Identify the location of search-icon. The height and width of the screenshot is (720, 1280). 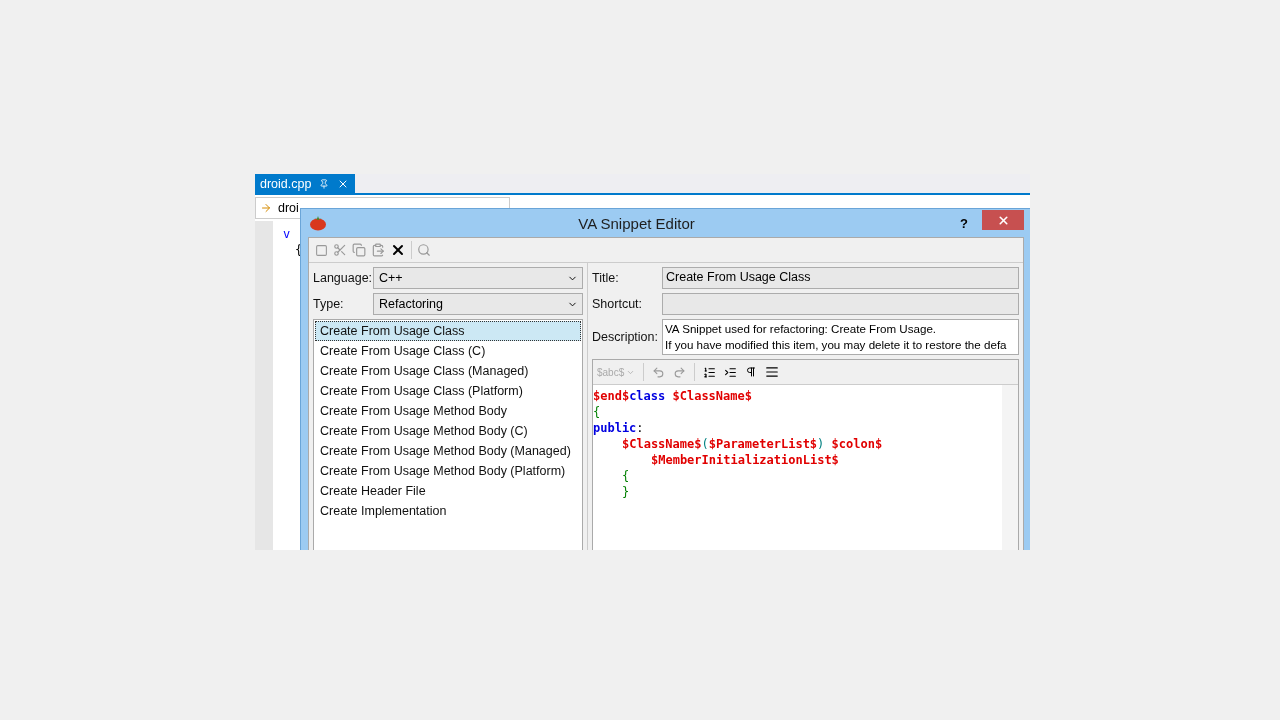
(424, 250).